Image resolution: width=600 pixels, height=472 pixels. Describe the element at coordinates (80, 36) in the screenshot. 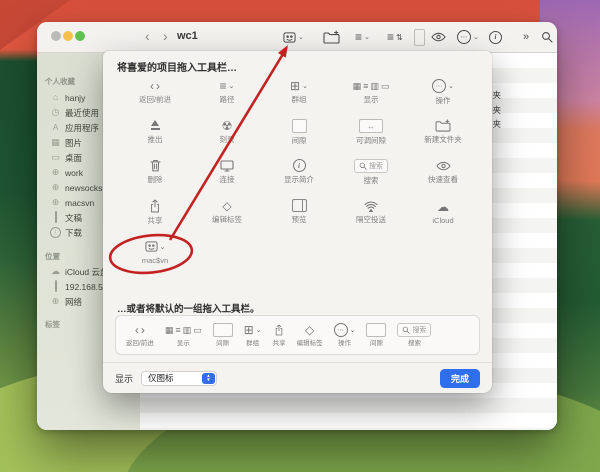

I see `zoom-button` at that location.